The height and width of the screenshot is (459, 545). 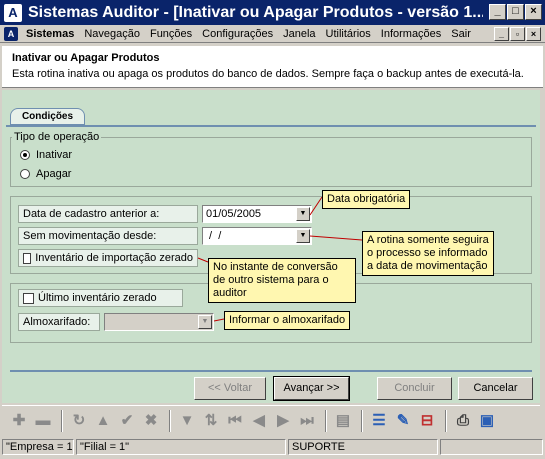 I want to click on status-extra, so click(x=491, y=447).